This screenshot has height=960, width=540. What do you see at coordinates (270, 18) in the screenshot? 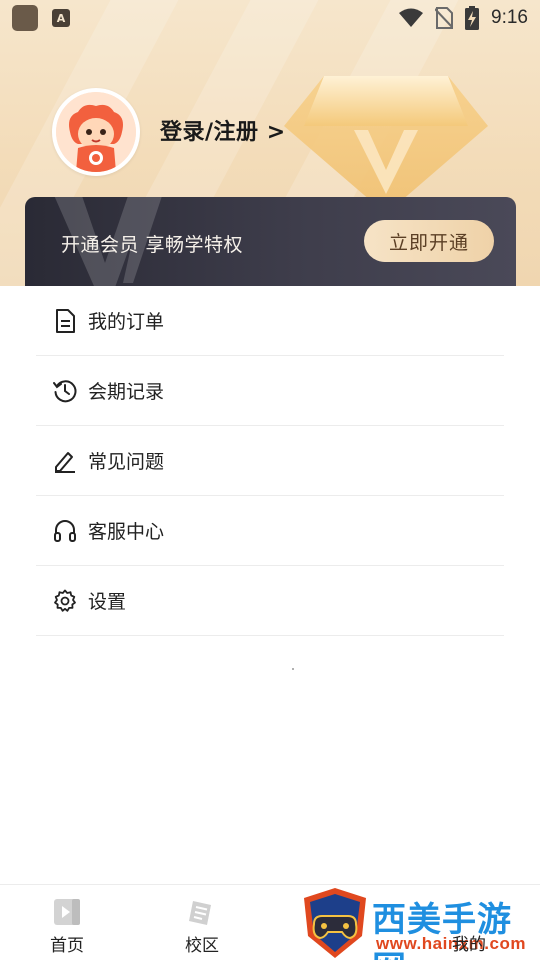
I see `status-bar: A 9:16` at bounding box center [270, 18].